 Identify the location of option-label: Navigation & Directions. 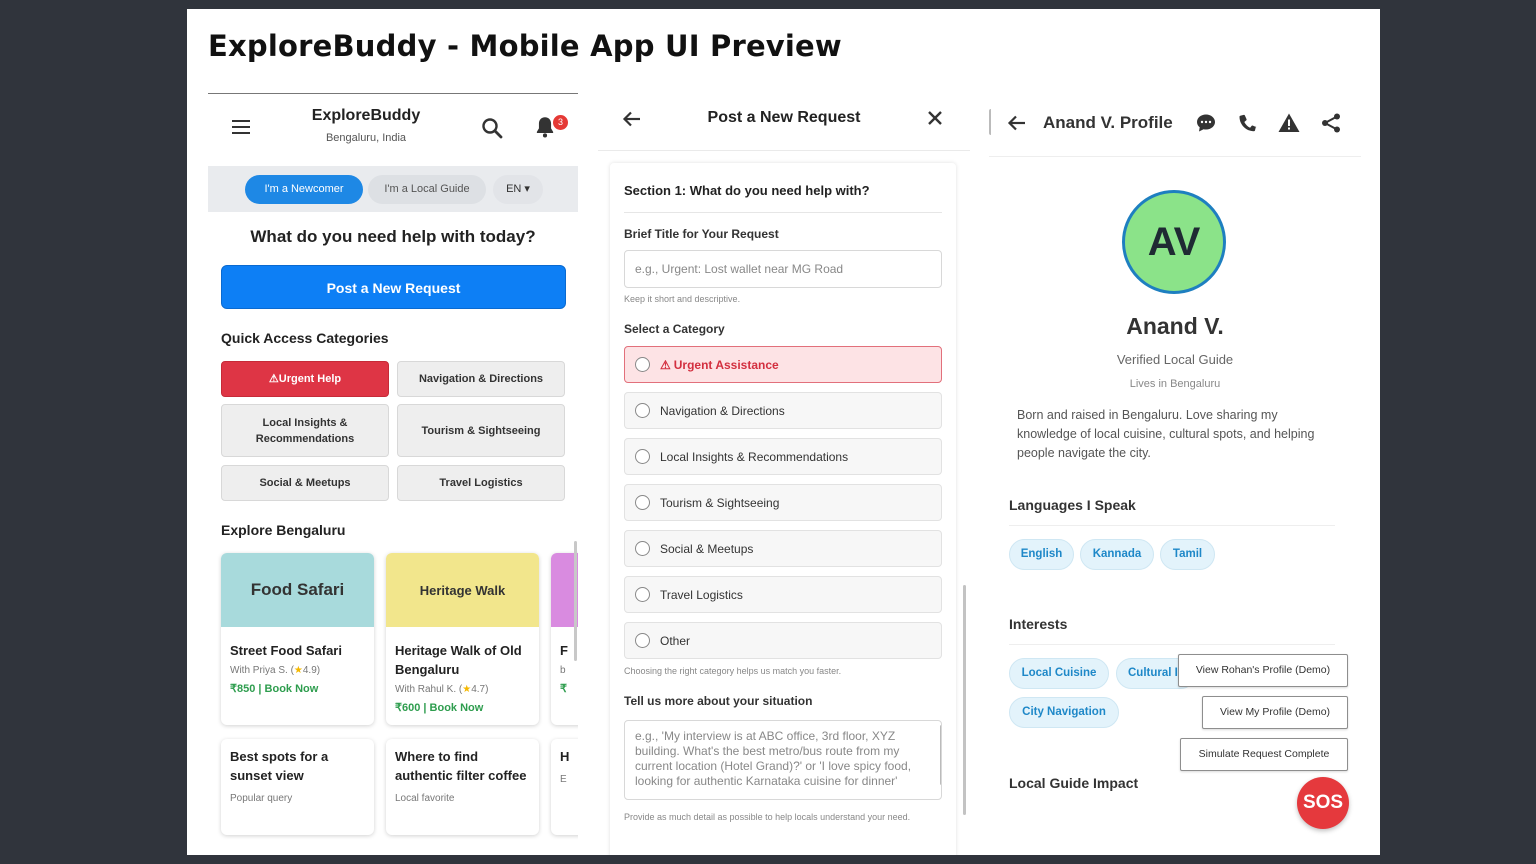
(722, 410).